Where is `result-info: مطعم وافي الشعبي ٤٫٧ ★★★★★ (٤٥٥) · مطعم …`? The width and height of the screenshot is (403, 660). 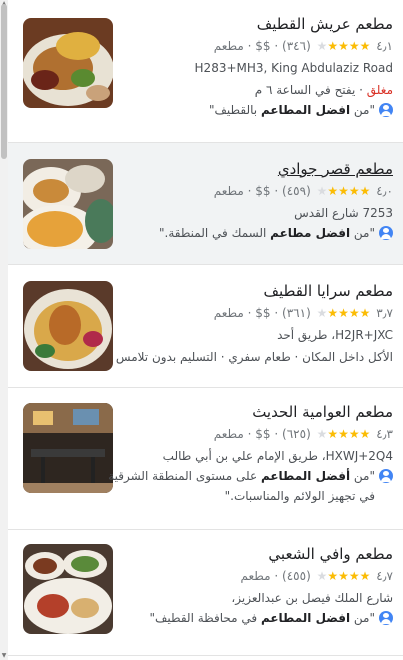 result-info: مطعم وافي الشعبي ٤٫٧ ★★★★★ (٤٥٥) · مطعم … is located at coordinates (259, 586).